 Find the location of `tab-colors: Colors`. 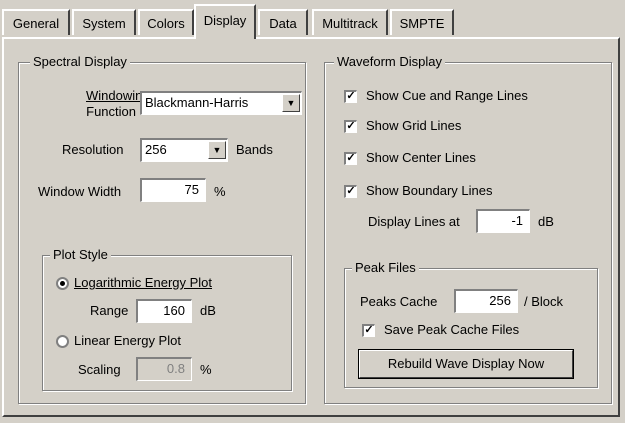

tab-colors: Colors is located at coordinates (166, 22).